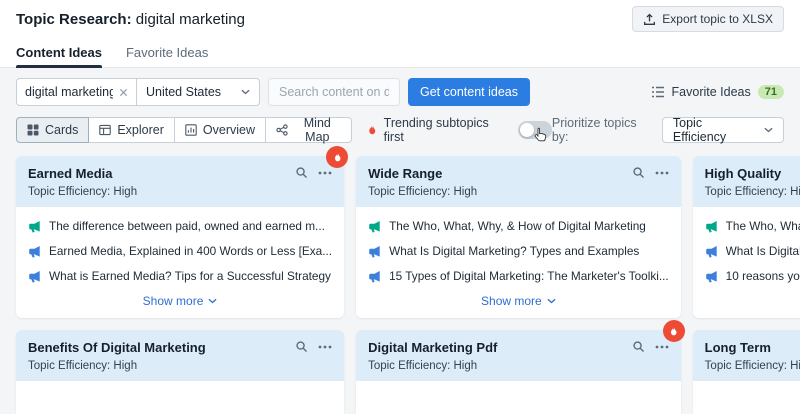  I want to click on trending-toggle-label: Trending subtopics first, so click(436, 130).